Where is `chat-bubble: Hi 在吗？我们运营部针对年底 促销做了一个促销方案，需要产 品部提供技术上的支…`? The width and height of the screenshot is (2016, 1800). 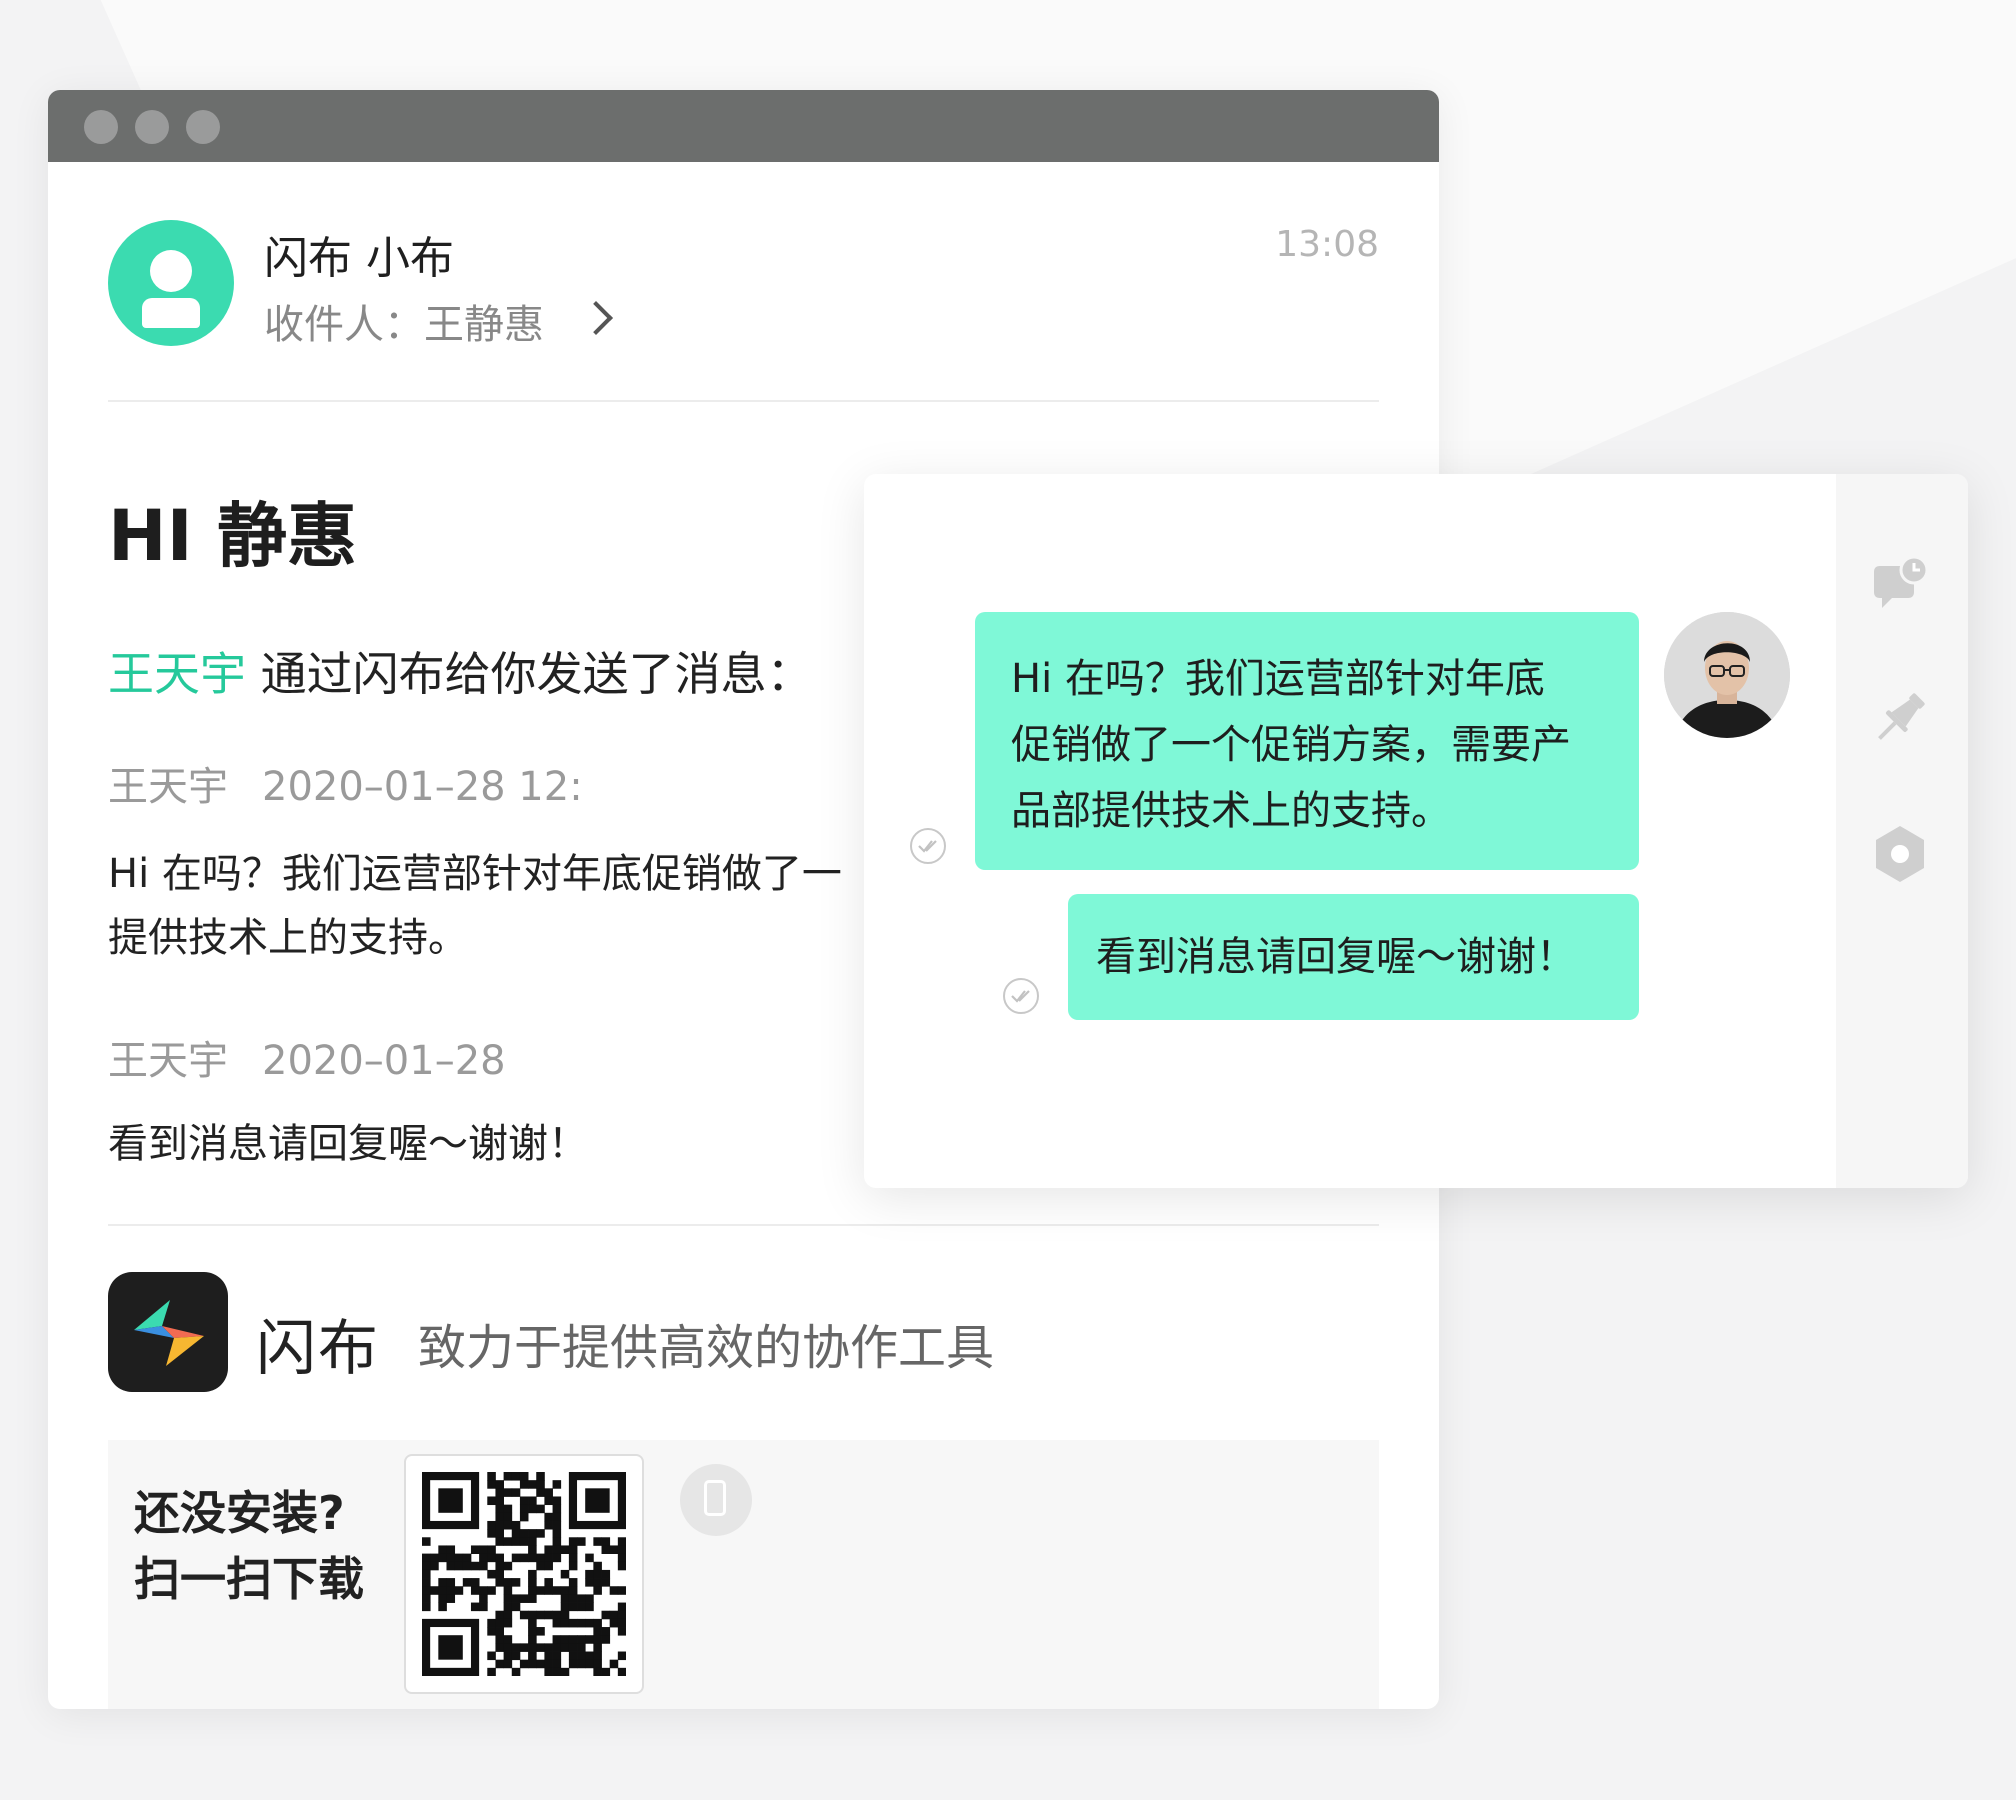 chat-bubble: Hi 在吗？我们运营部针对年底 促销做了一个促销方案，需要产 品部提供技术上的支… is located at coordinates (1307, 741).